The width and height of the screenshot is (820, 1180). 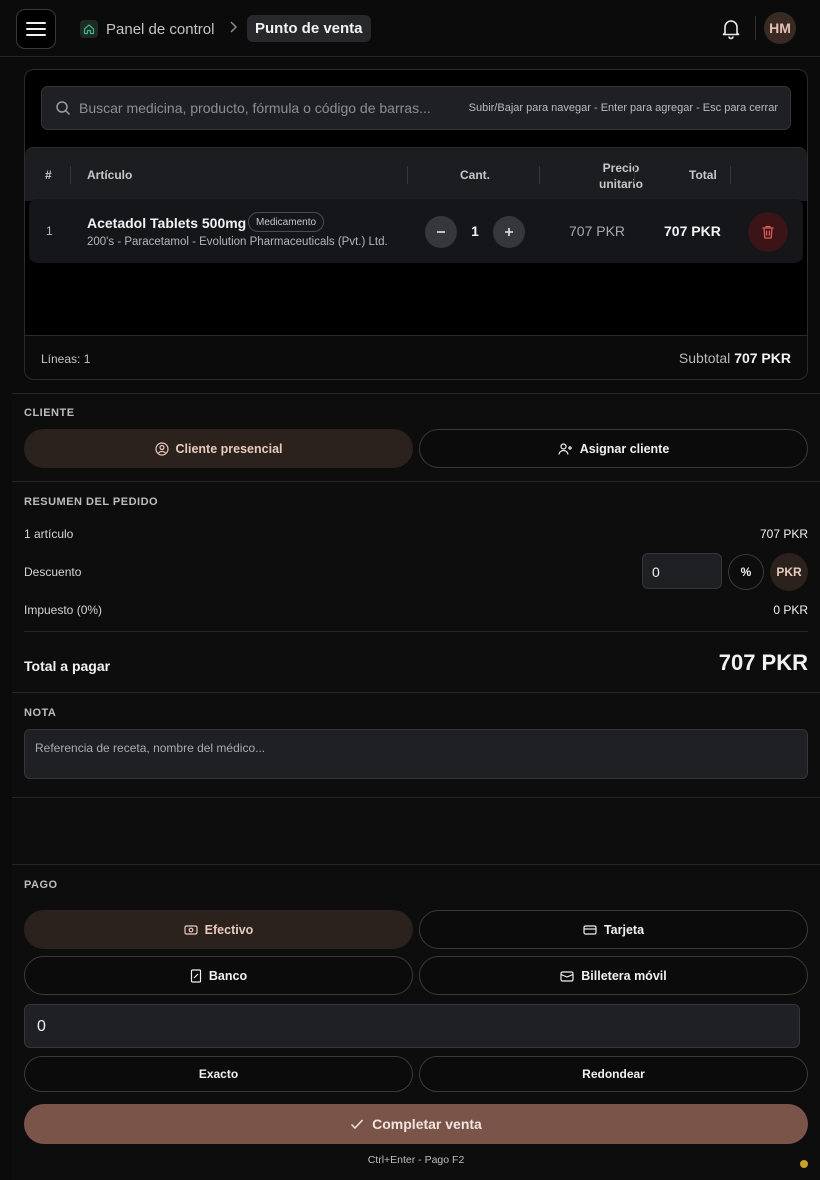 I want to click on bell-icon, so click(x=731, y=28).